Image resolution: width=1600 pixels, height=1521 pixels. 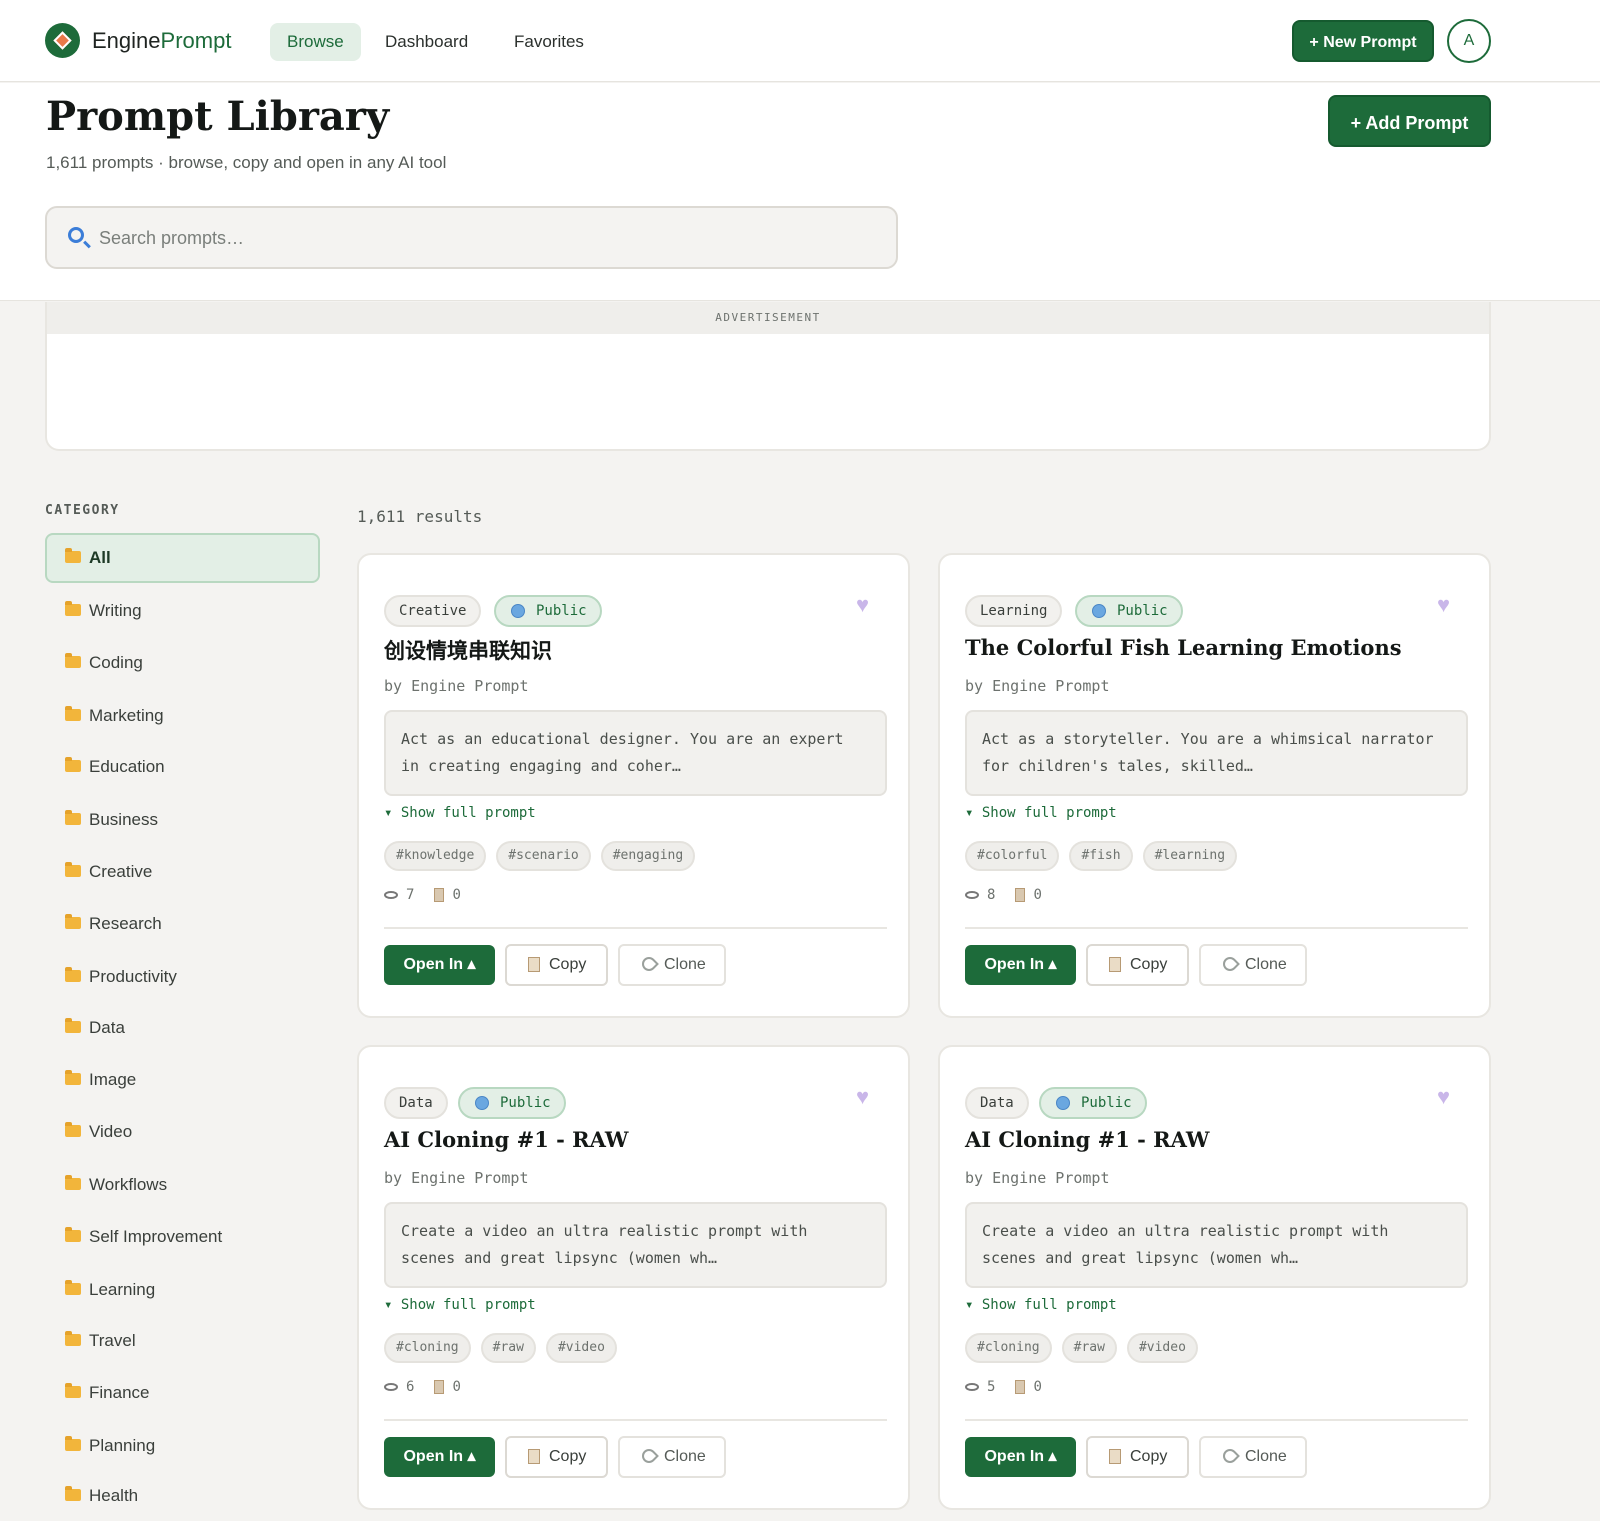 What do you see at coordinates (126, 715) in the screenshot?
I see `category-label: Marketing` at bounding box center [126, 715].